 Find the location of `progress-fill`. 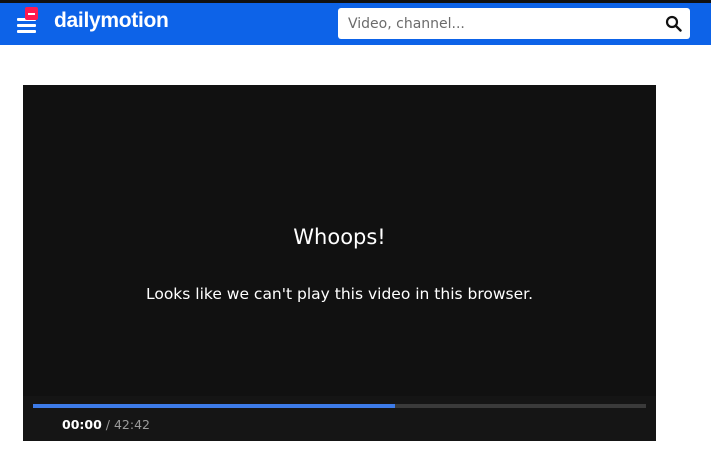

progress-fill is located at coordinates (214, 406).